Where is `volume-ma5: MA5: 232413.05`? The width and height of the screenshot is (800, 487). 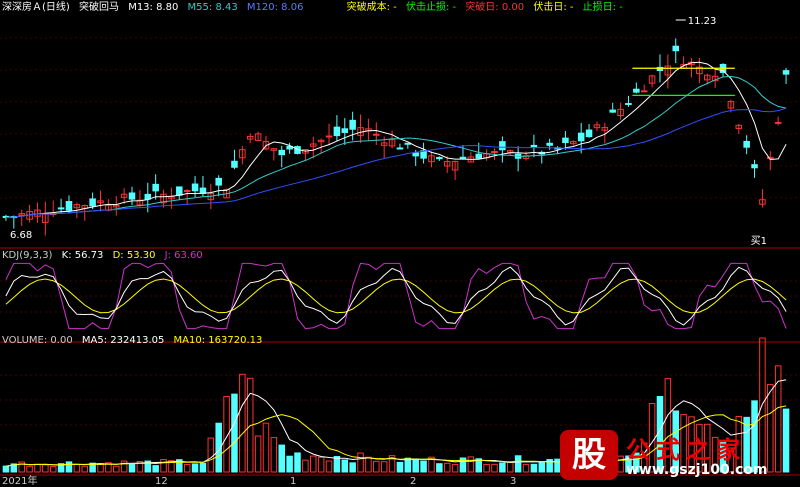 volume-ma5: MA5: 232413.05 is located at coordinates (123, 340).